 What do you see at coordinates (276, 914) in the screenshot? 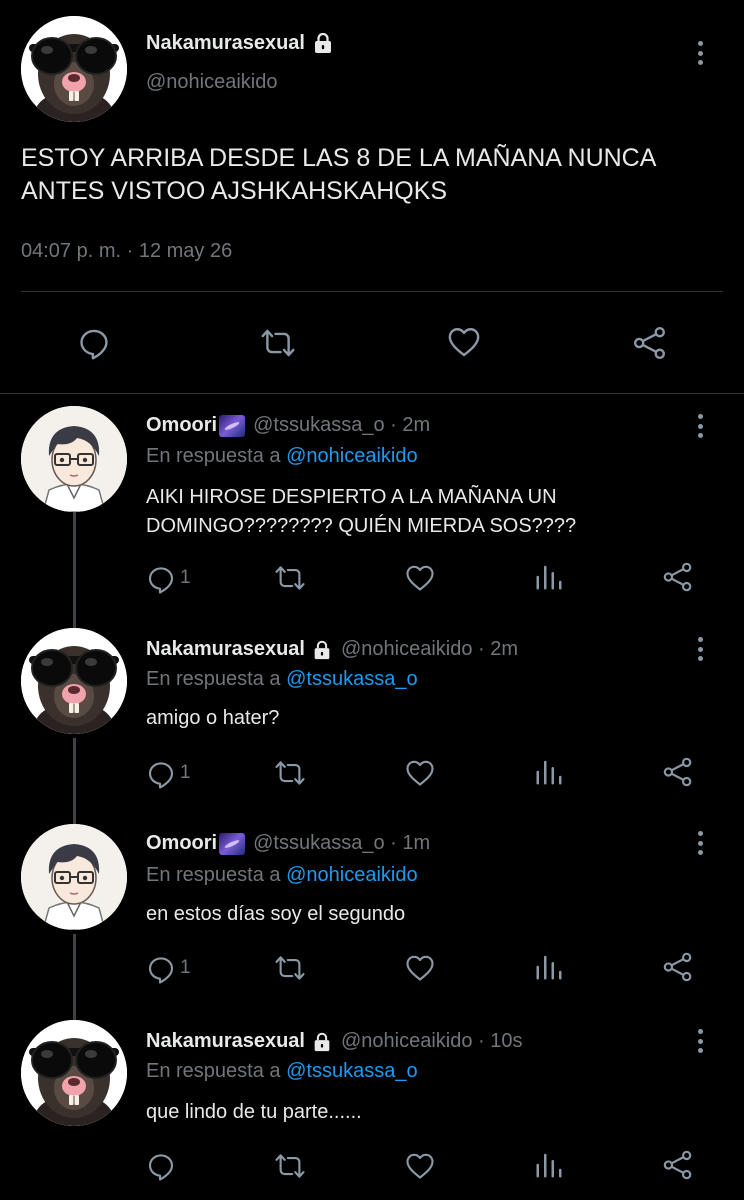
I see `reply-text: en estos días soy el segundo` at bounding box center [276, 914].